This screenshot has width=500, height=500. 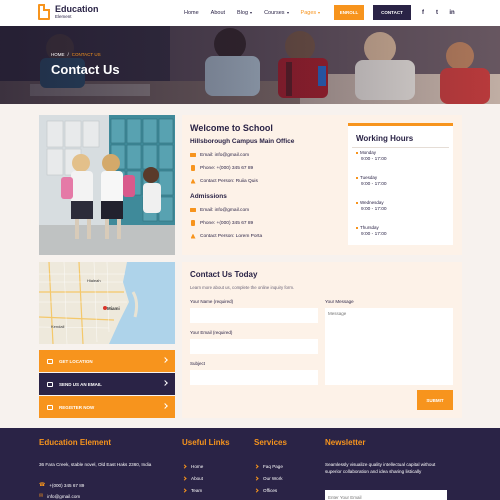 I want to click on location-map: Hialeah Miami Kendall, so click(x=107, y=303).